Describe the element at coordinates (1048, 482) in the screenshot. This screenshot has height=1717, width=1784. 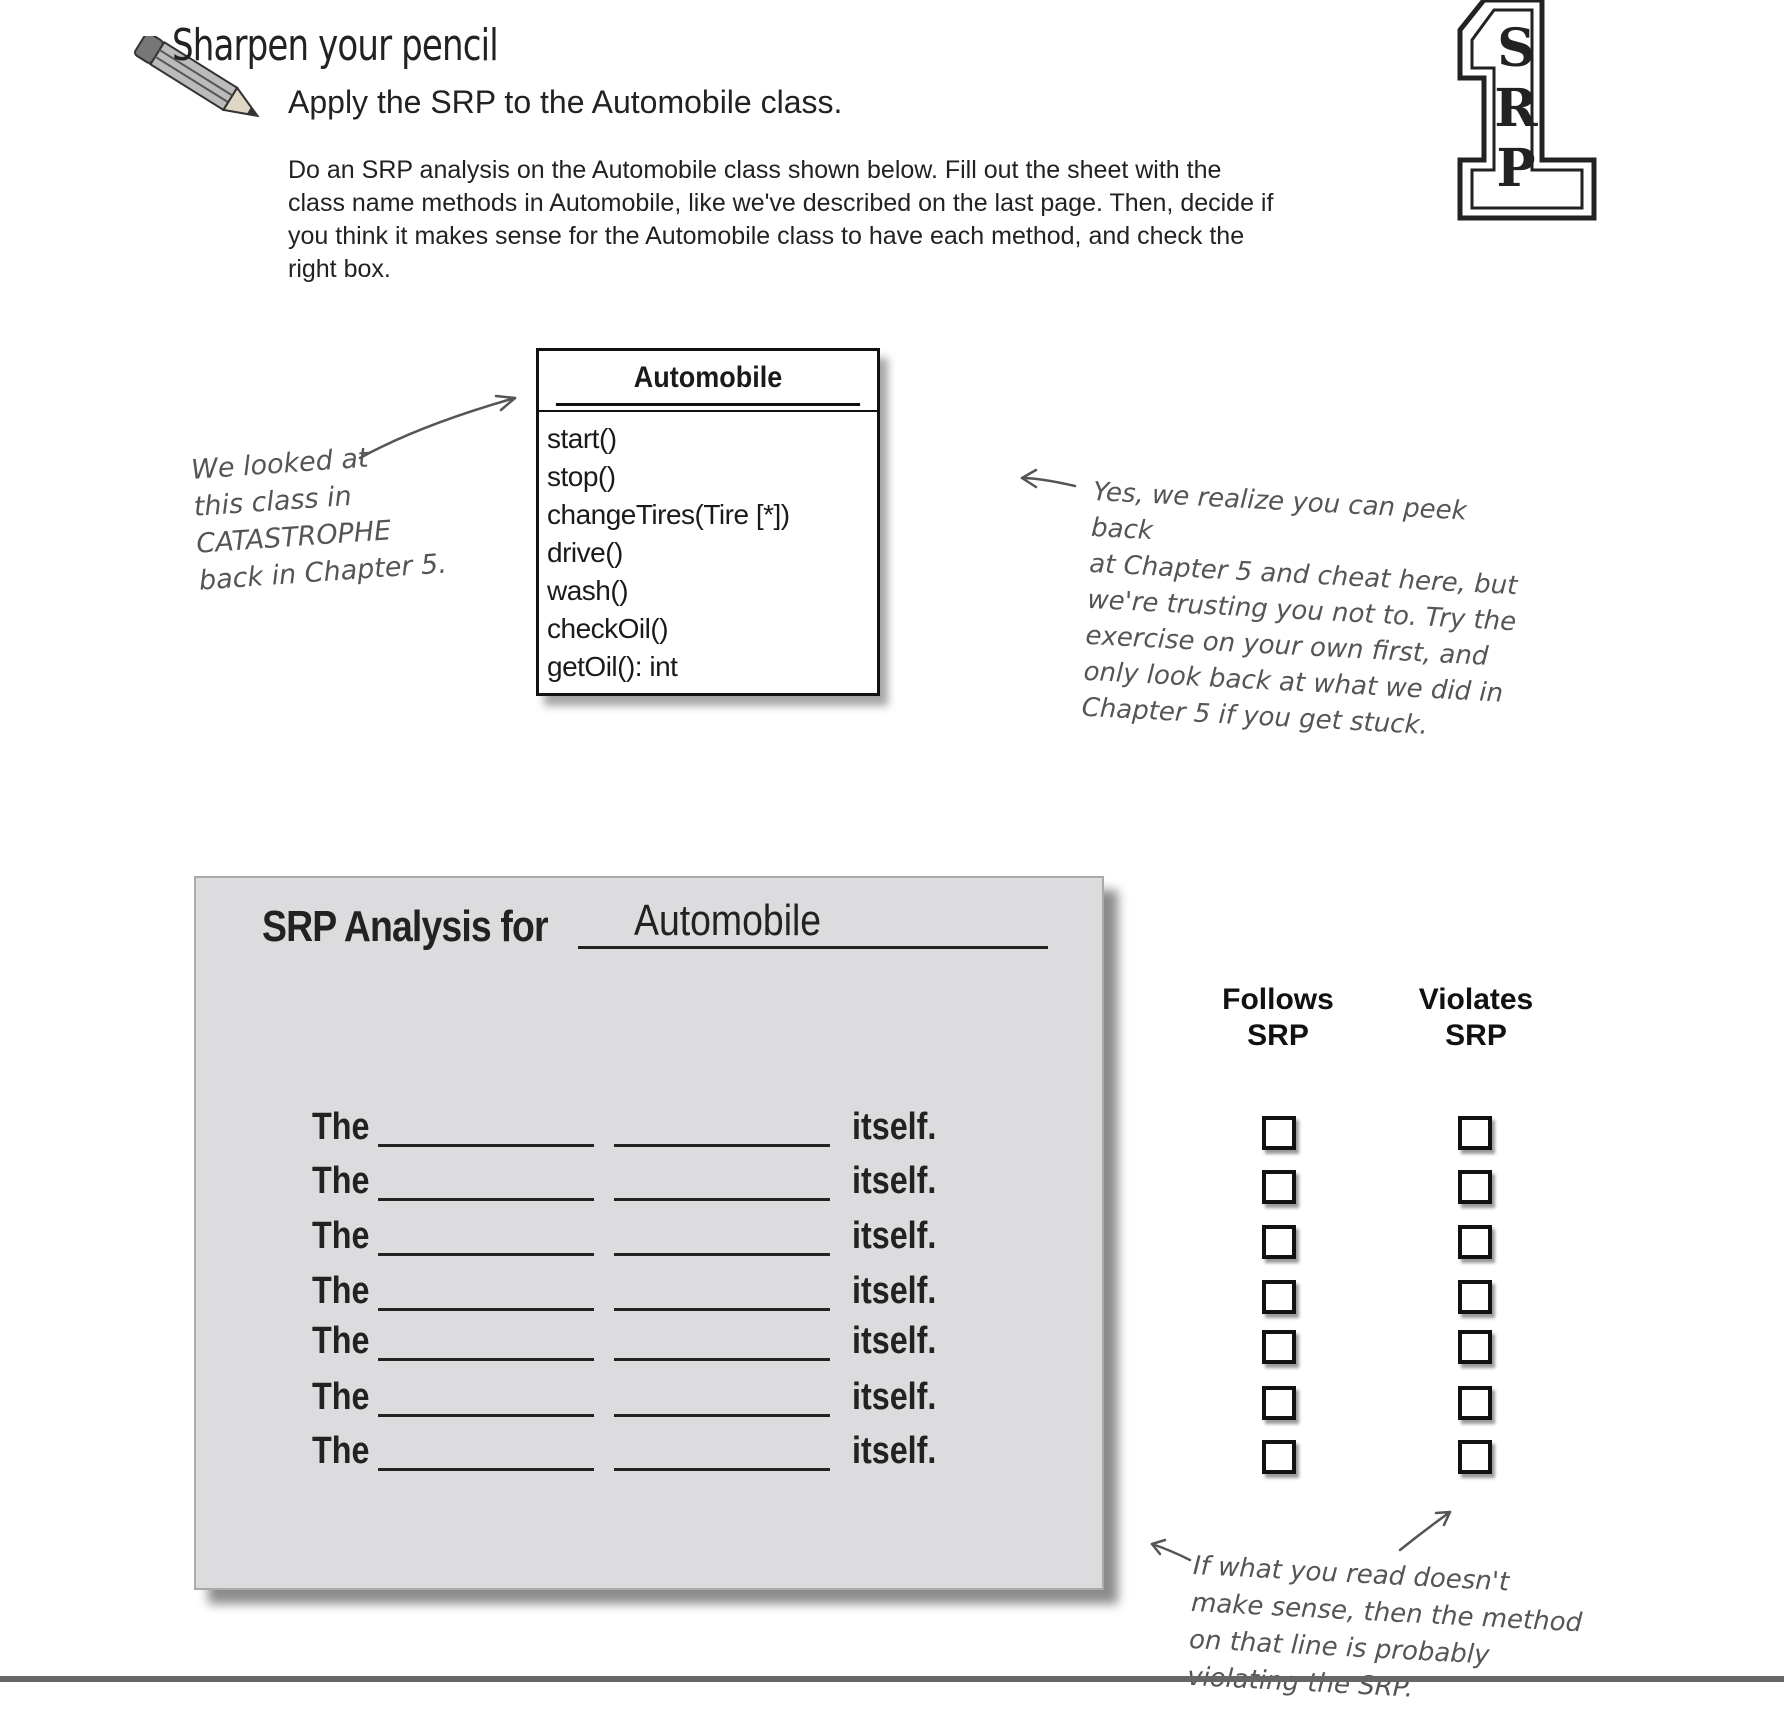
I see `arrow-to-uml-right` at that location.